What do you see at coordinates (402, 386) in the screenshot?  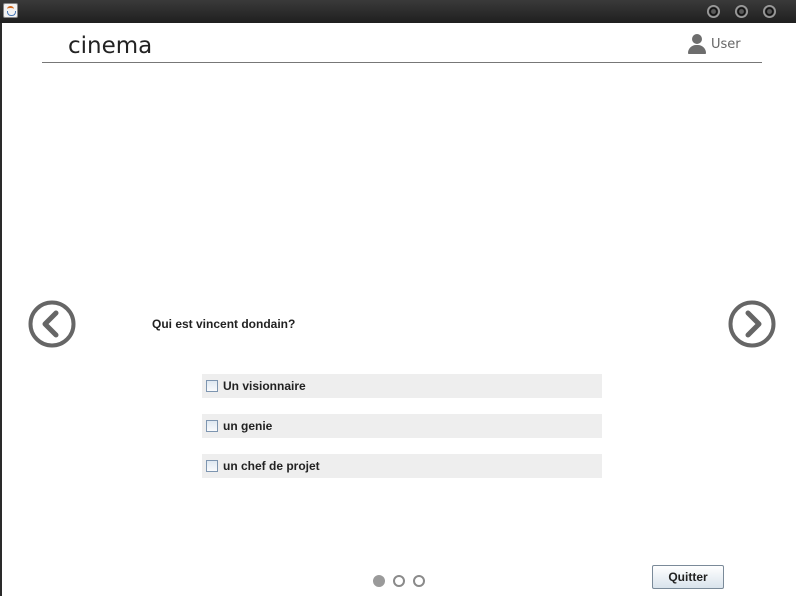 I see `answer-option-1: Un visionnaire` at bounding box center [402, 386].